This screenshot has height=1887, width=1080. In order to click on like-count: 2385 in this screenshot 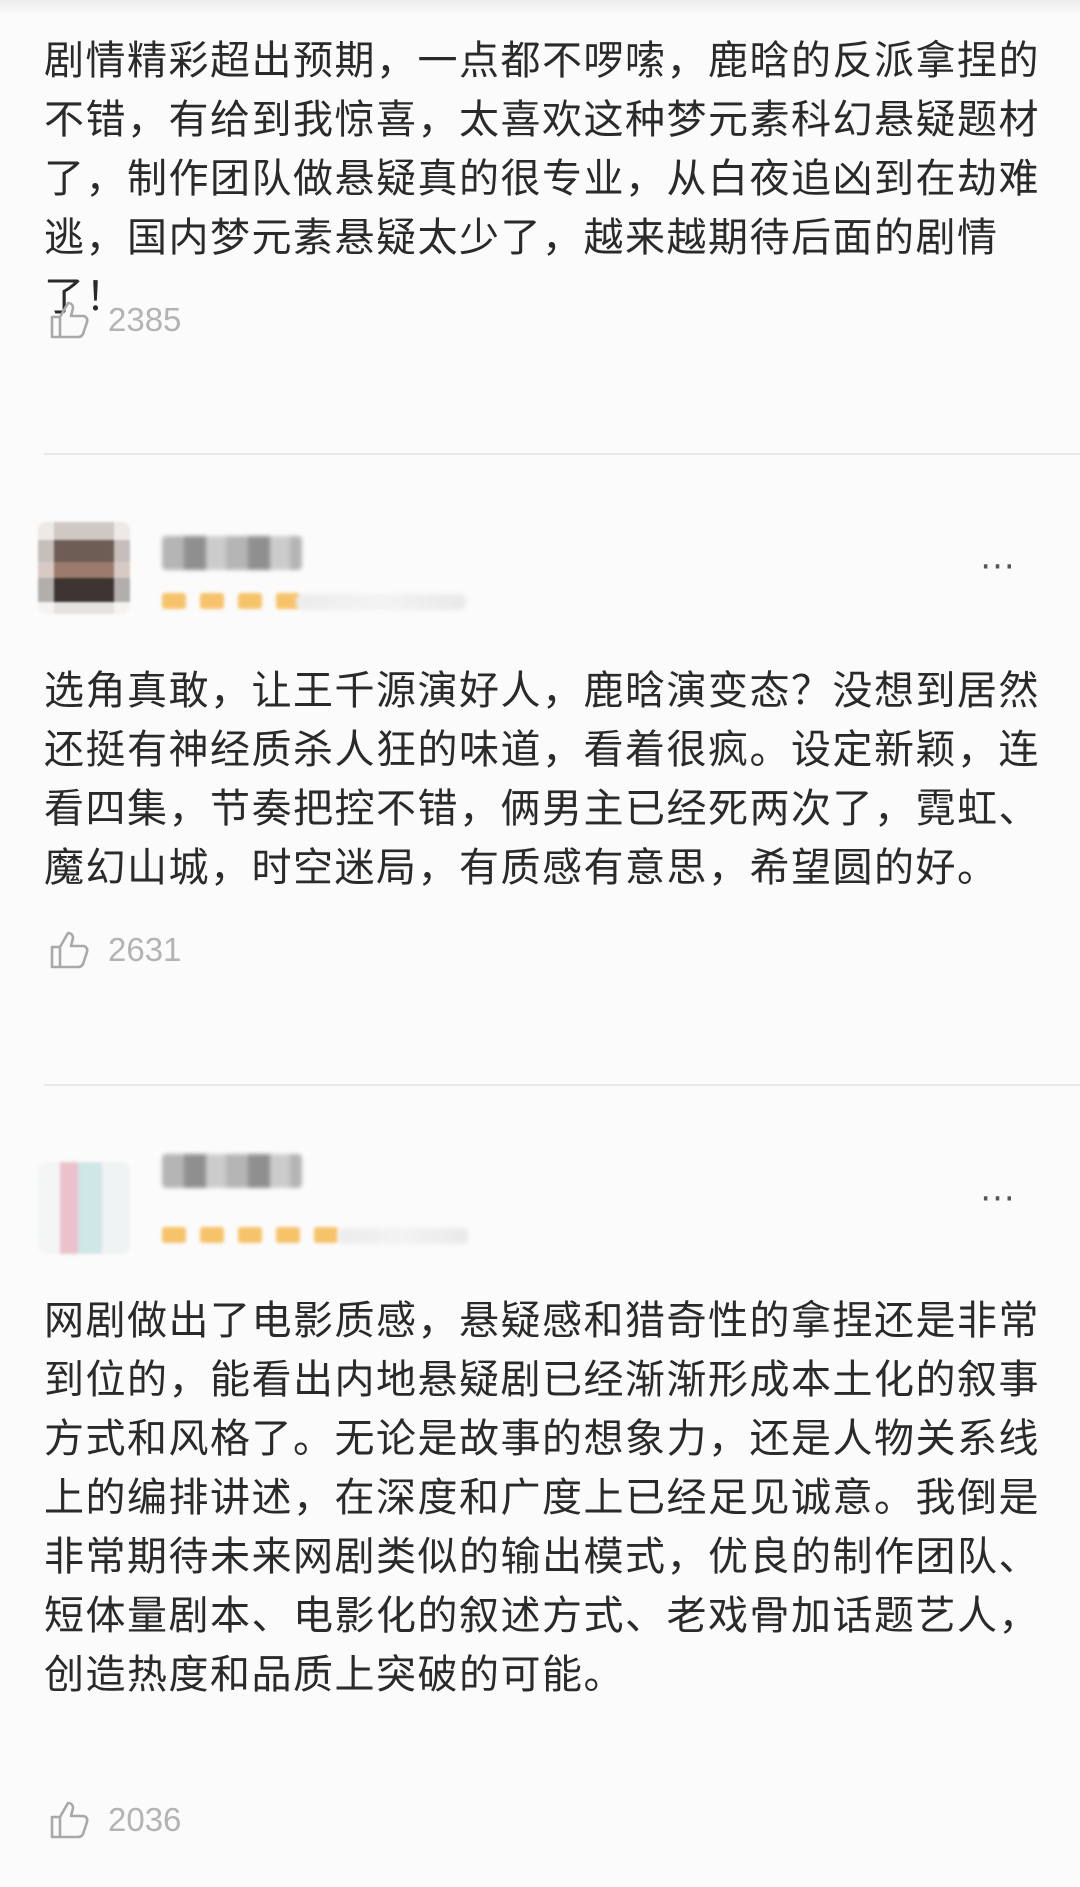, I will do `click(145, 319)`.